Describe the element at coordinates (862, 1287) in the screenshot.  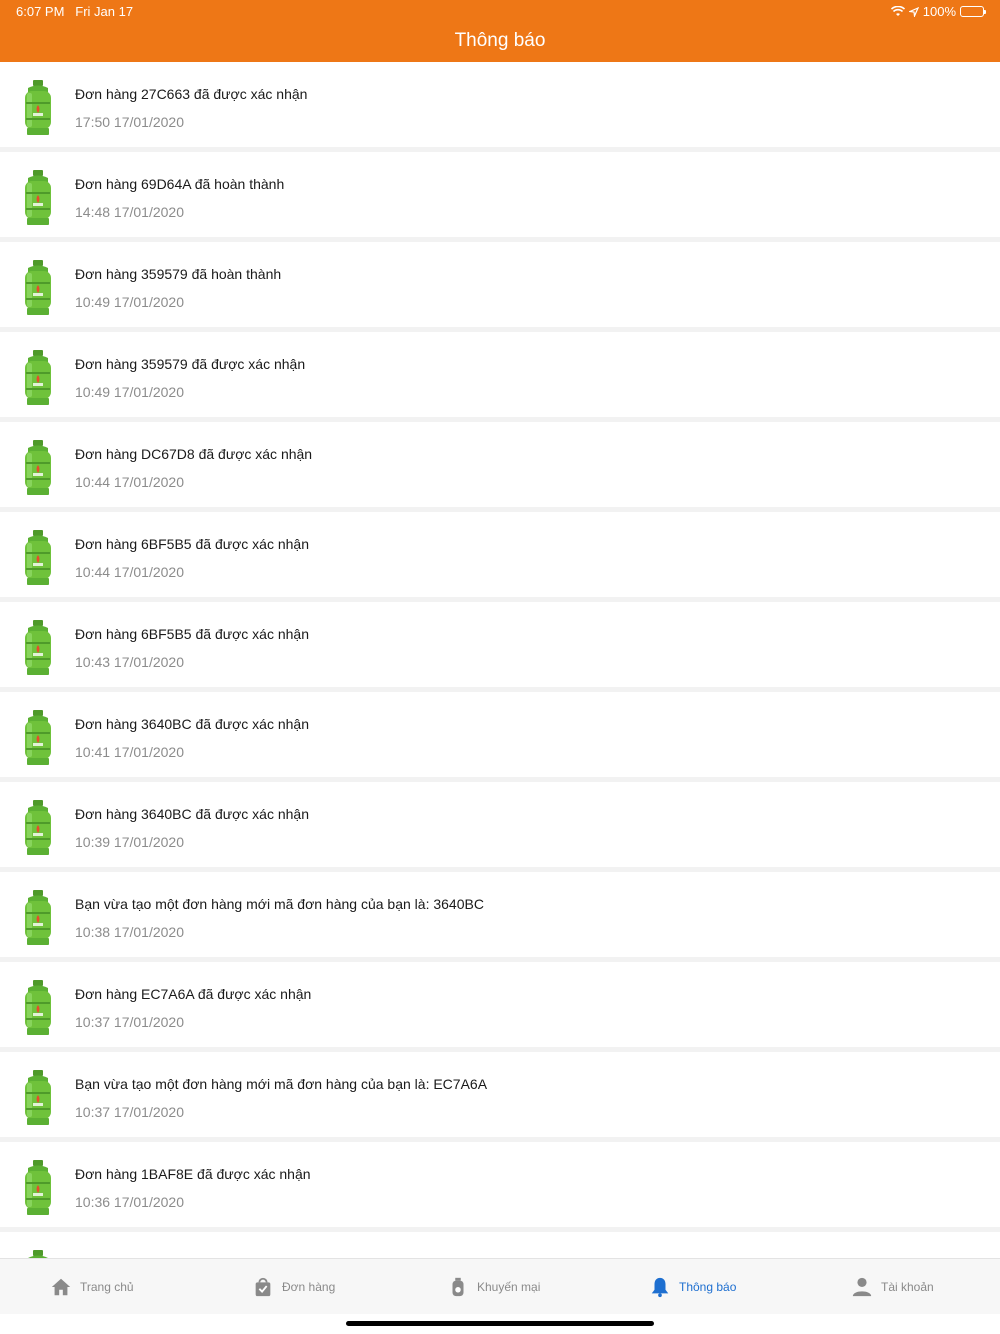
I see `user-icon` at that location.